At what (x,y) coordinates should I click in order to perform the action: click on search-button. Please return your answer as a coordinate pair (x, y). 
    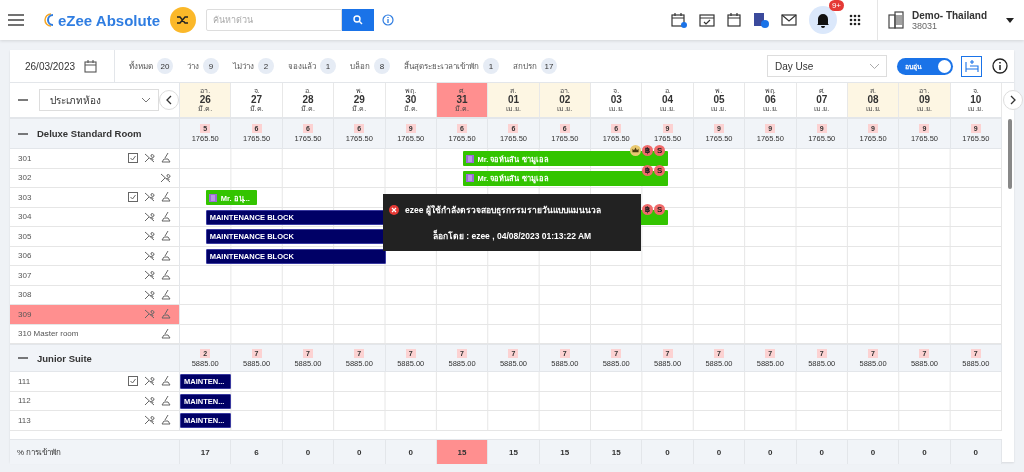
    Looking at the image, I should click on (357, 20).